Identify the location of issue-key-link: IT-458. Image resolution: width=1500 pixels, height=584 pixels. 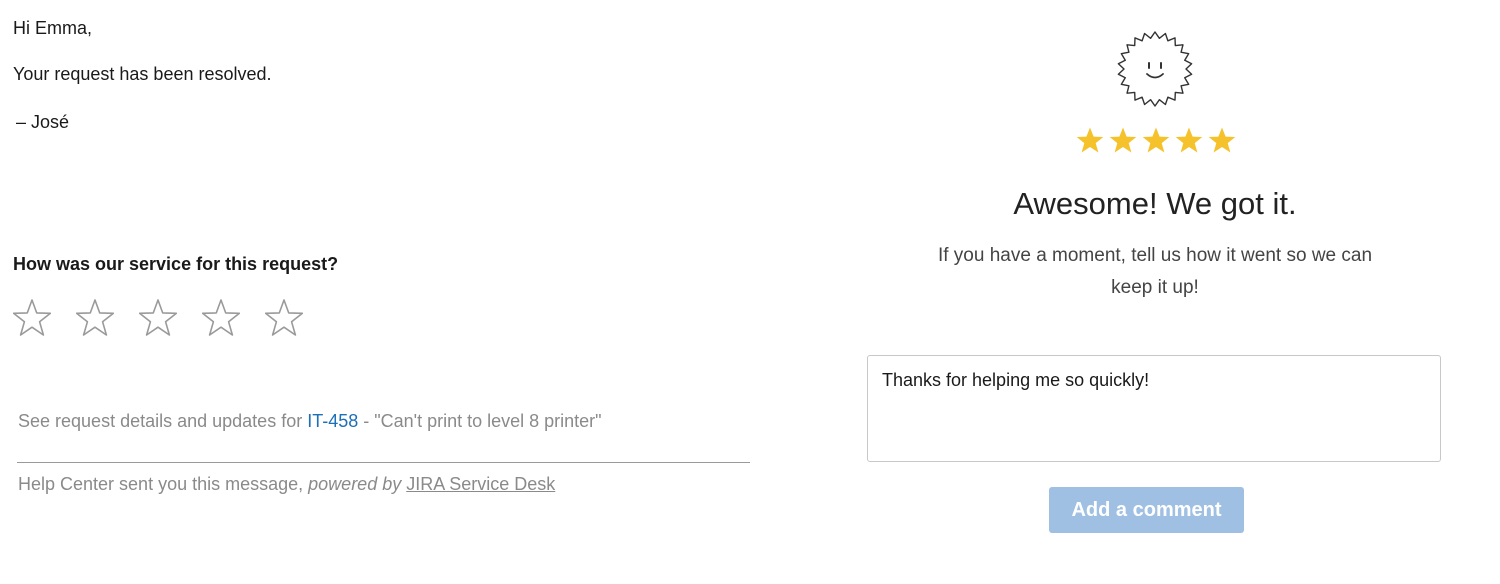
(332, 421).